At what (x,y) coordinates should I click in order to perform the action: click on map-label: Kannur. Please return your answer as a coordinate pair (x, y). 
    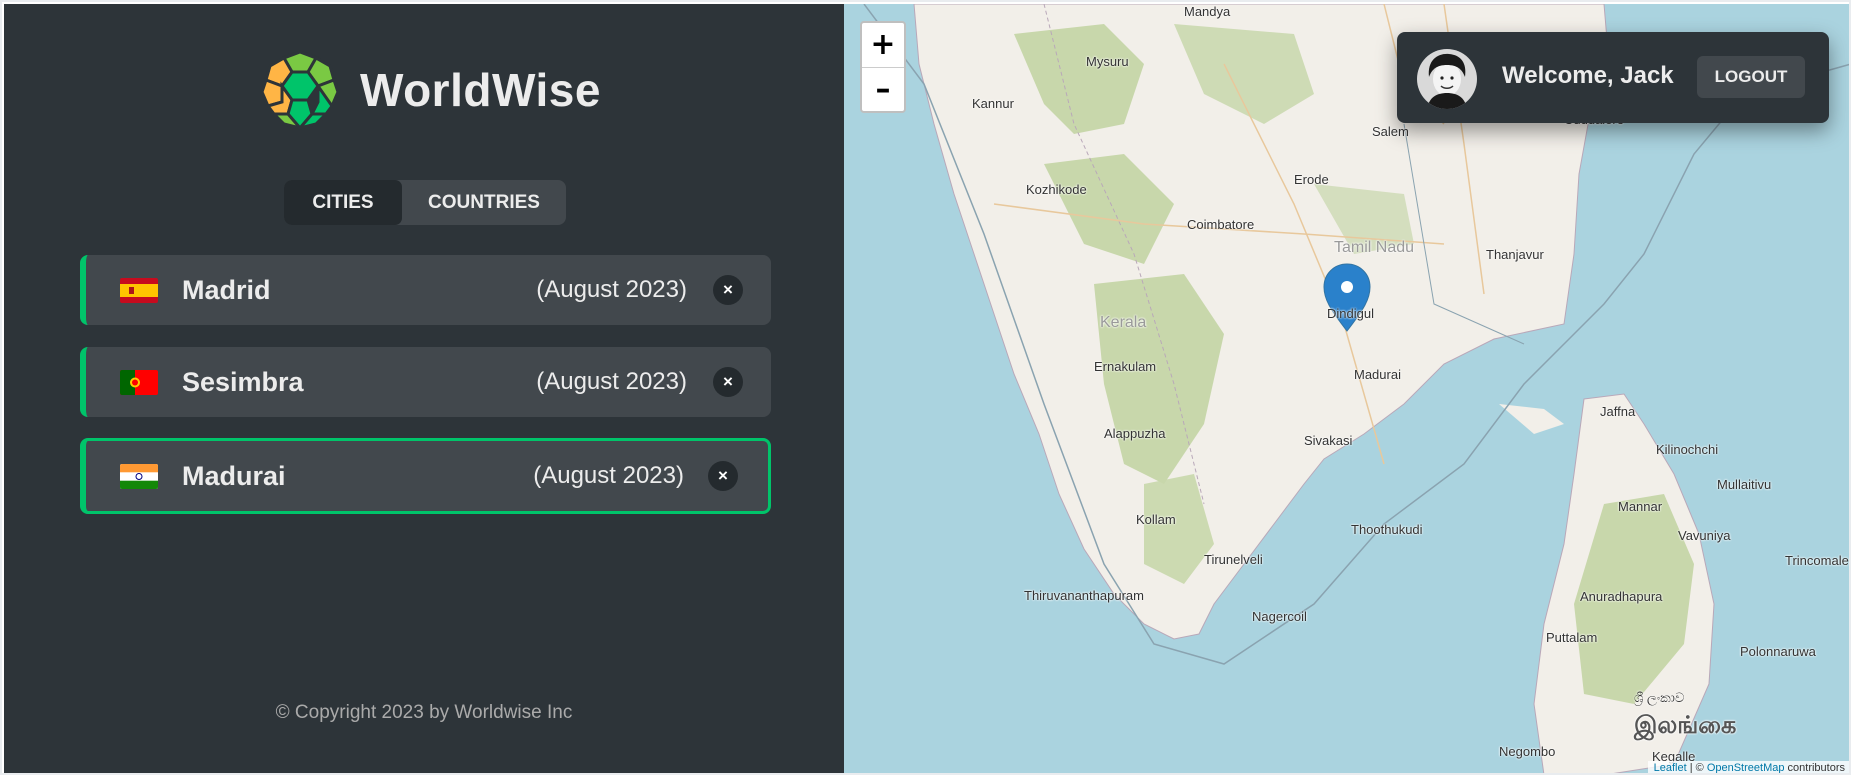
    Looking at the image, I should click on (993, 103).